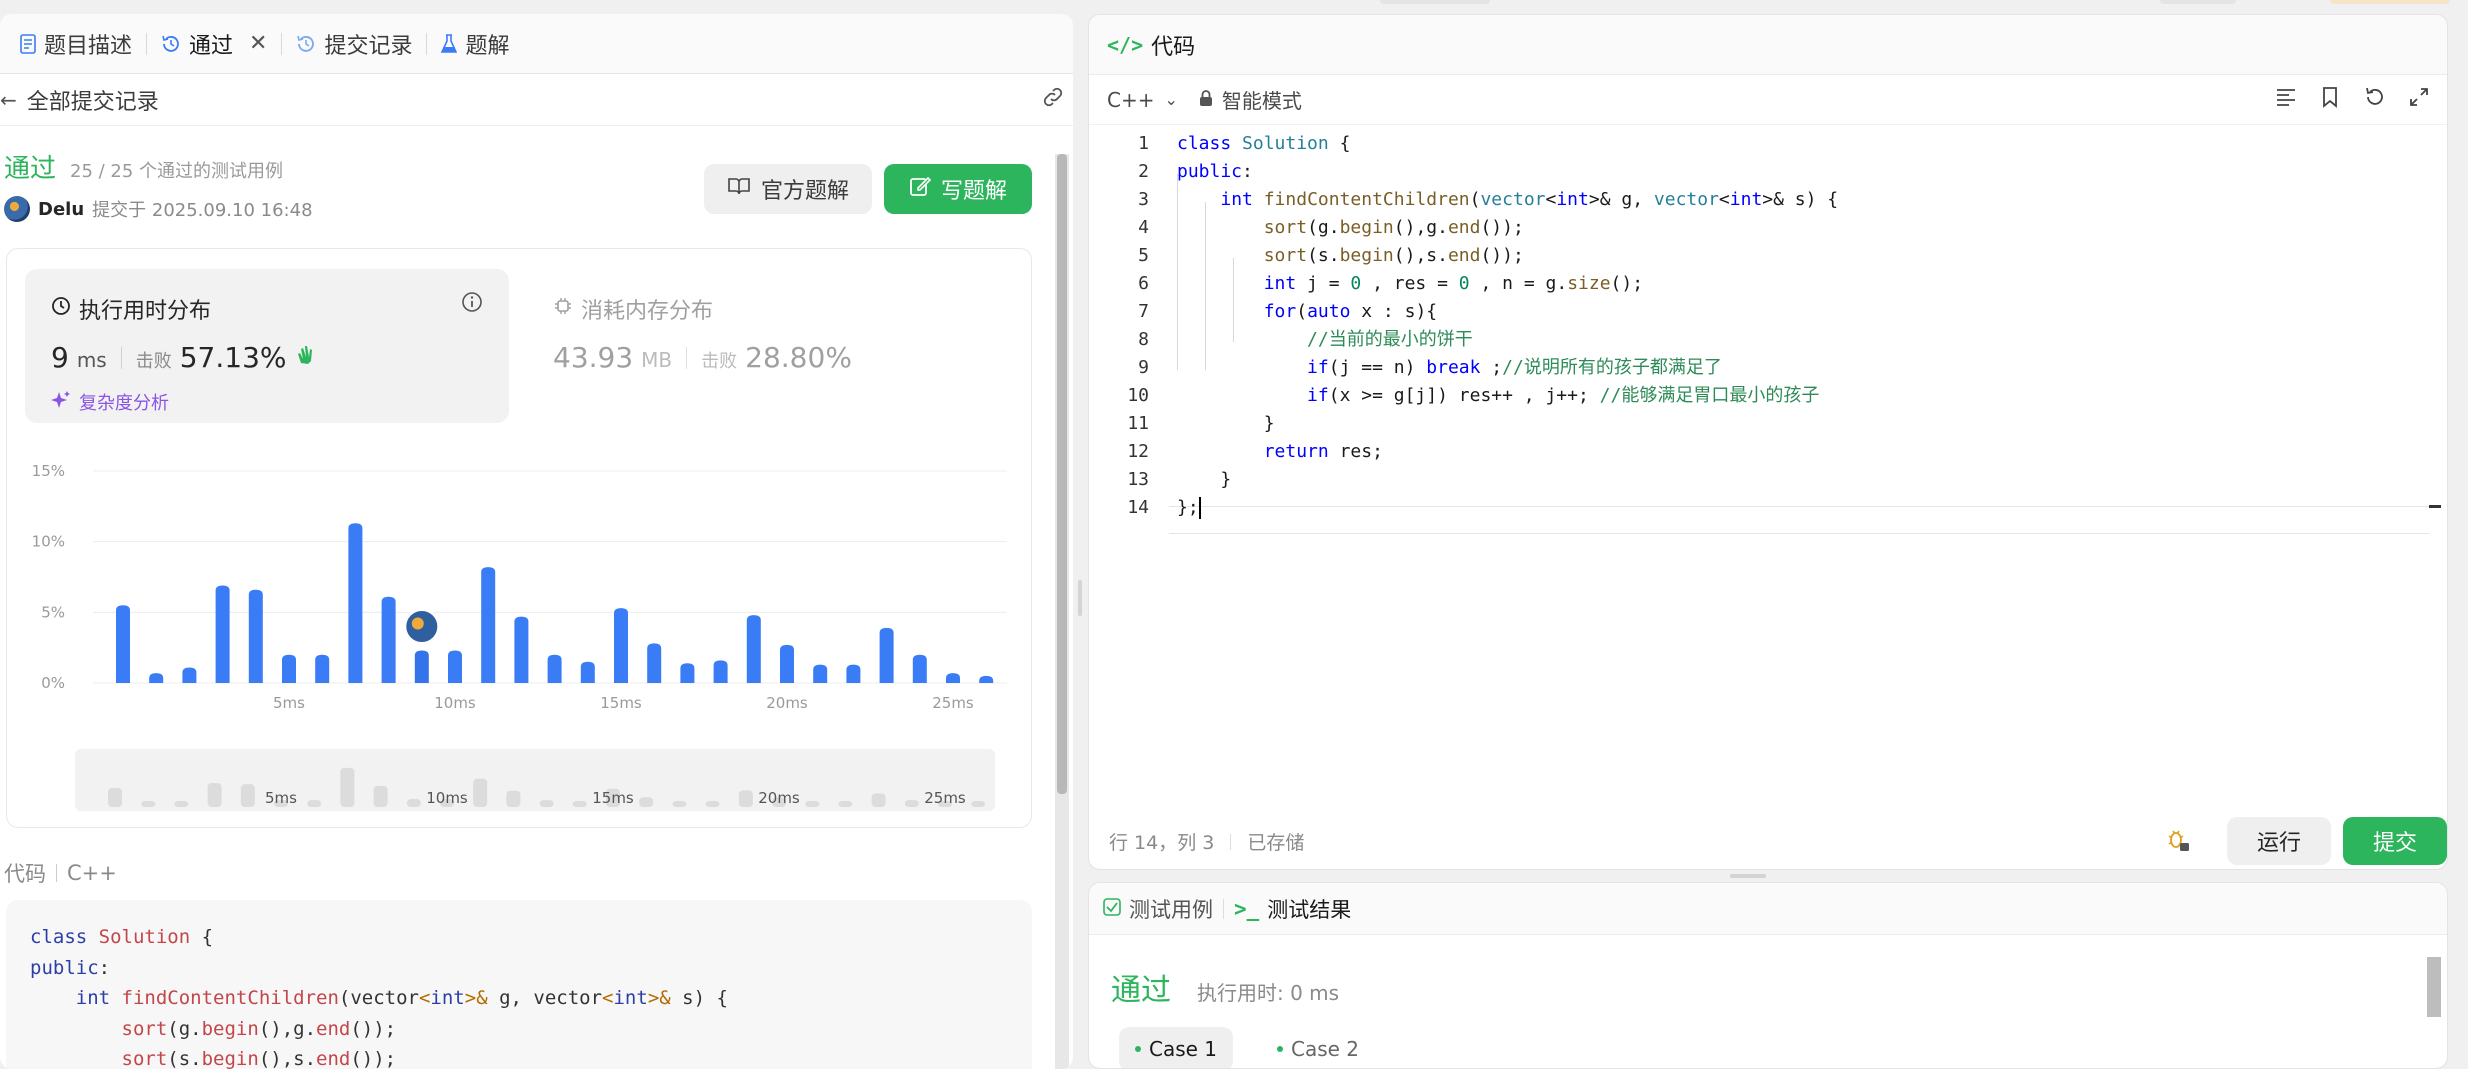  Describe the element at coordinates (1759, 452) in the screenshot. I see `code-line: 12 return res;` at that location.